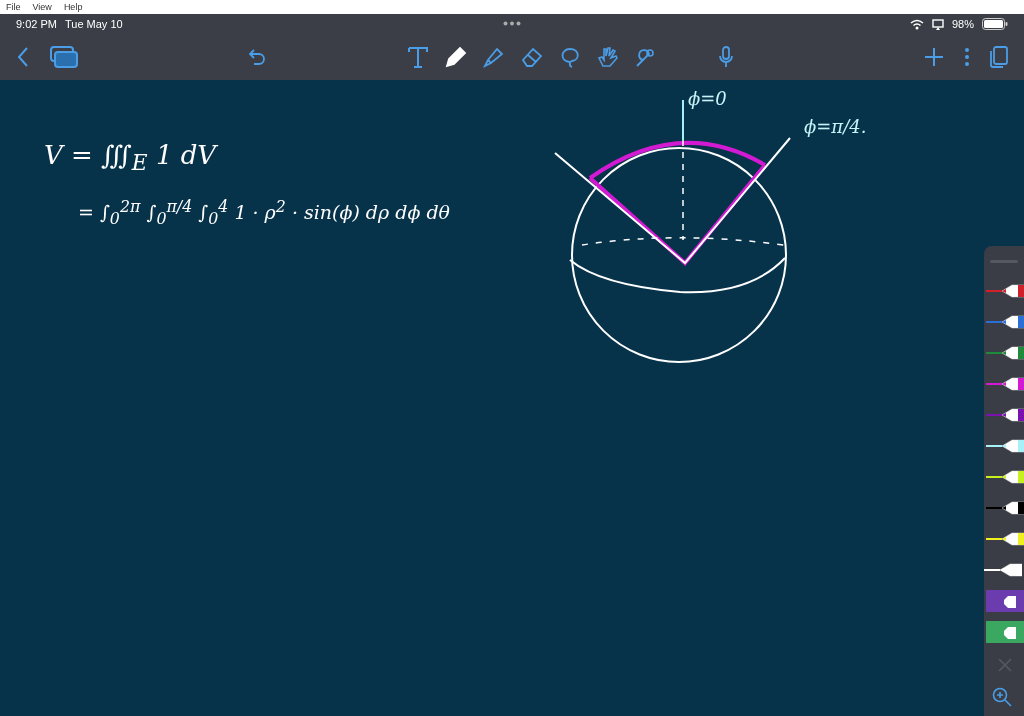  What do you see at coordinates (13, 7) in the screenshot?
I see `menu-item: File` at bounding box center [13, 7].